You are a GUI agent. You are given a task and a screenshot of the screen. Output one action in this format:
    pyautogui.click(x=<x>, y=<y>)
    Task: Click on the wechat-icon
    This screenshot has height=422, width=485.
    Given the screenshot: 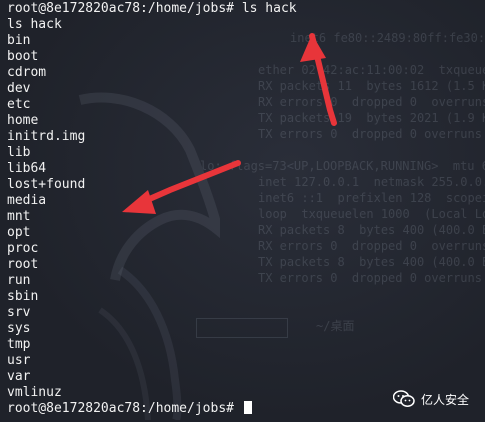 What is the action you would take?
    pyautogui.click(x=403, y=398)
    